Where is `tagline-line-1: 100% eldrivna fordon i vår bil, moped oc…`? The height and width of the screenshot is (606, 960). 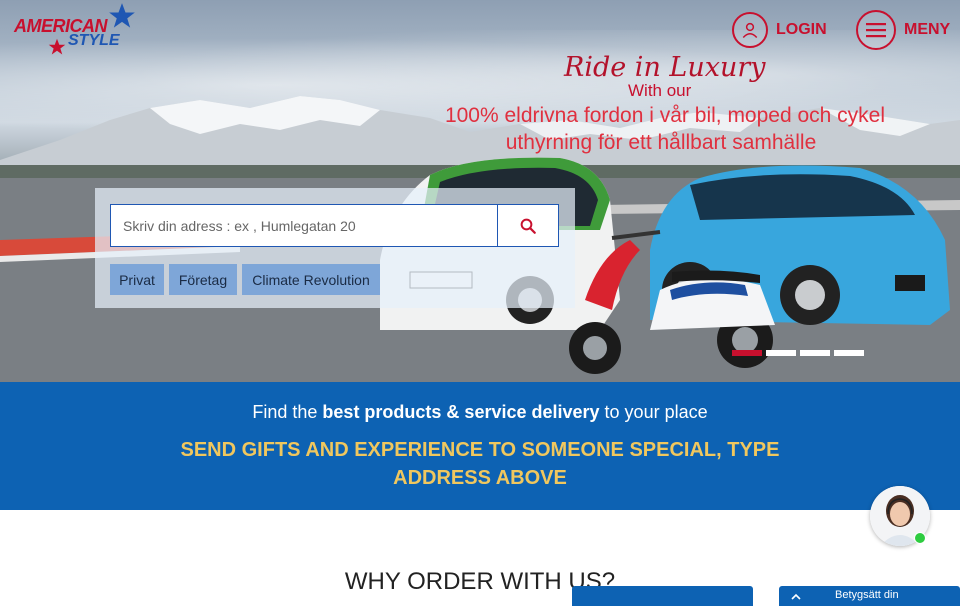
tagline-line-1: 100% eldrivna fordon i vår bil, moped oc… is located at coordinates (665, 115).